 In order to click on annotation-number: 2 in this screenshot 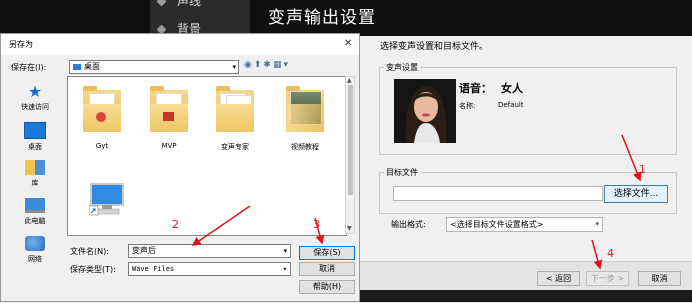, I will do `click(175, 224)`.